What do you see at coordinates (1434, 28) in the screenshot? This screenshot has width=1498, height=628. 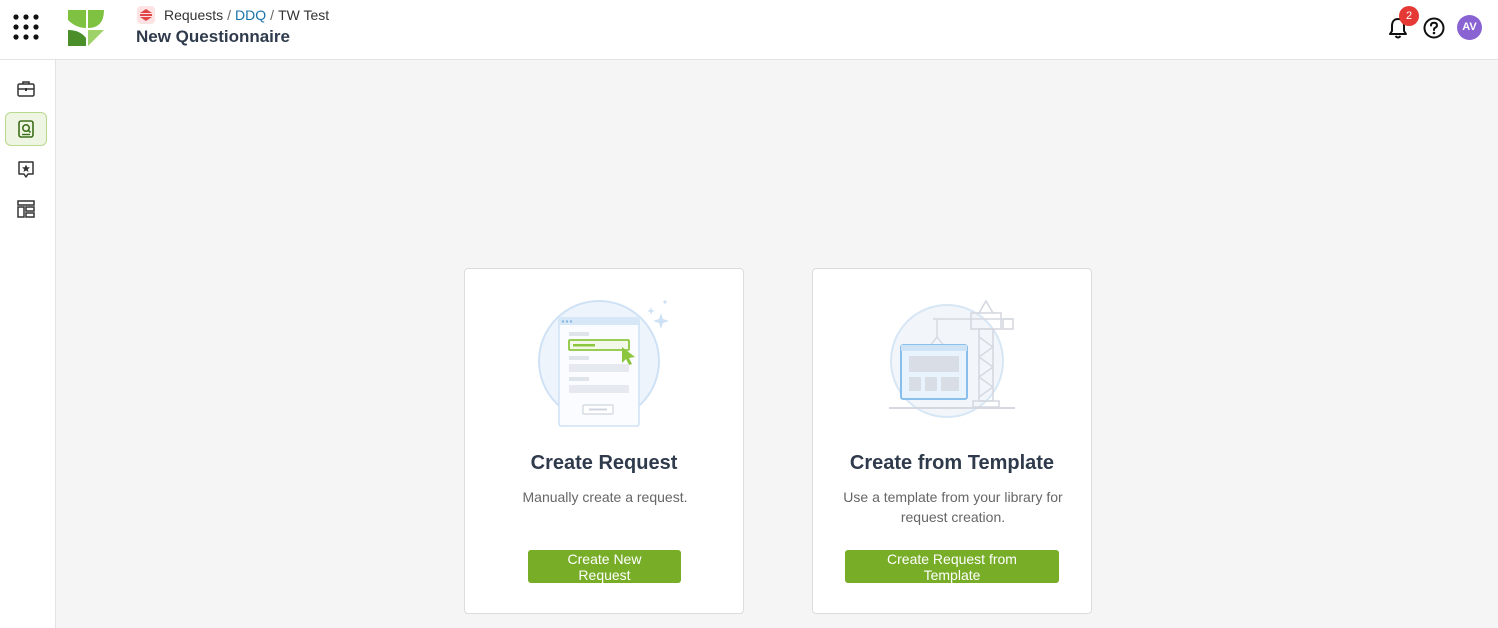 I see `help-icon` at bounding box center [1434, 28].